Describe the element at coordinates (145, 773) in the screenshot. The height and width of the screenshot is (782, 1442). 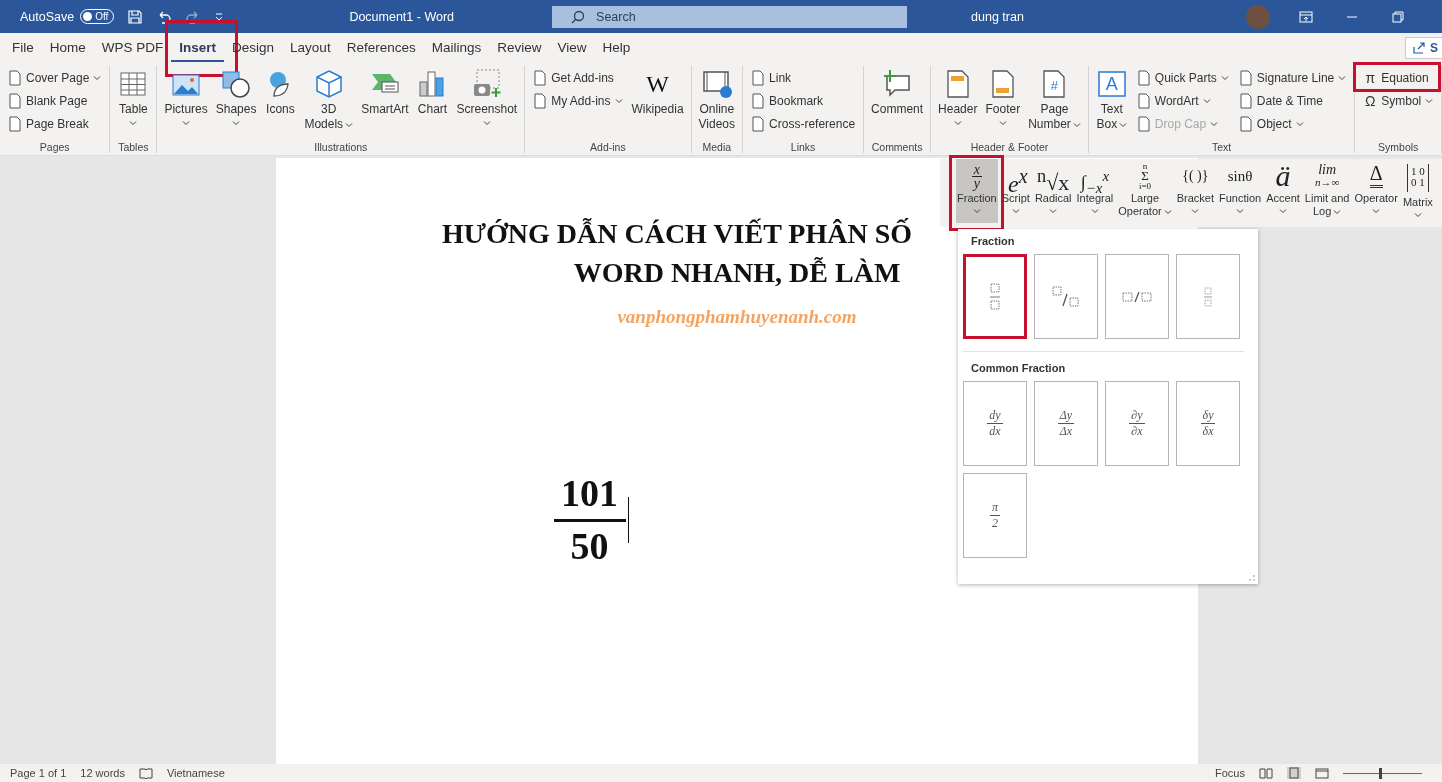
I see `book-icon` at that location.